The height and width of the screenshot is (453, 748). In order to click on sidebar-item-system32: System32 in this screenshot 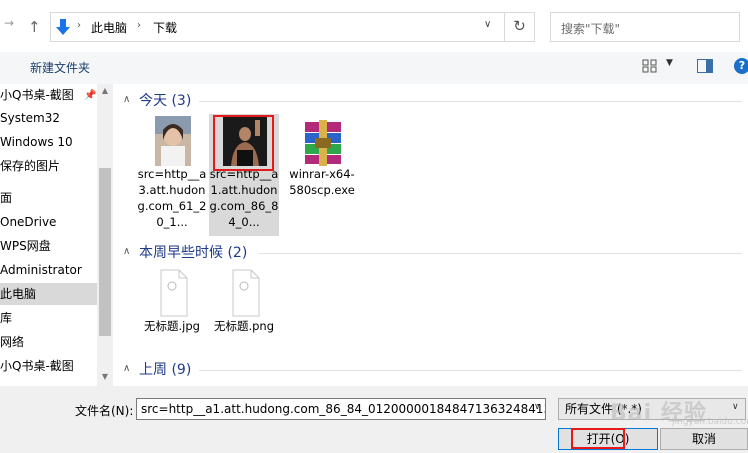, I will do `click(48, 118)`.